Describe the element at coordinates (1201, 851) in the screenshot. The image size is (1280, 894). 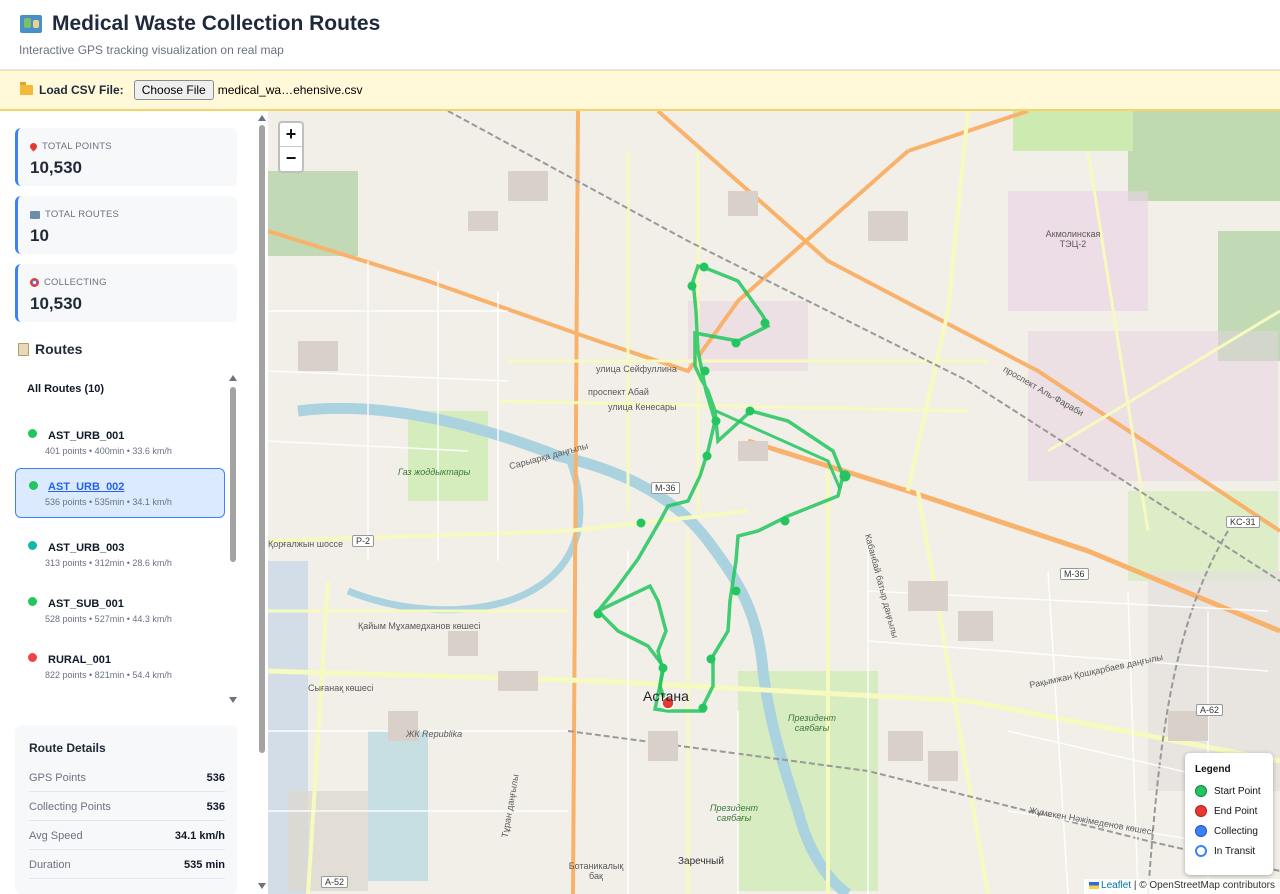
I see `in-transit-icon` at that location.